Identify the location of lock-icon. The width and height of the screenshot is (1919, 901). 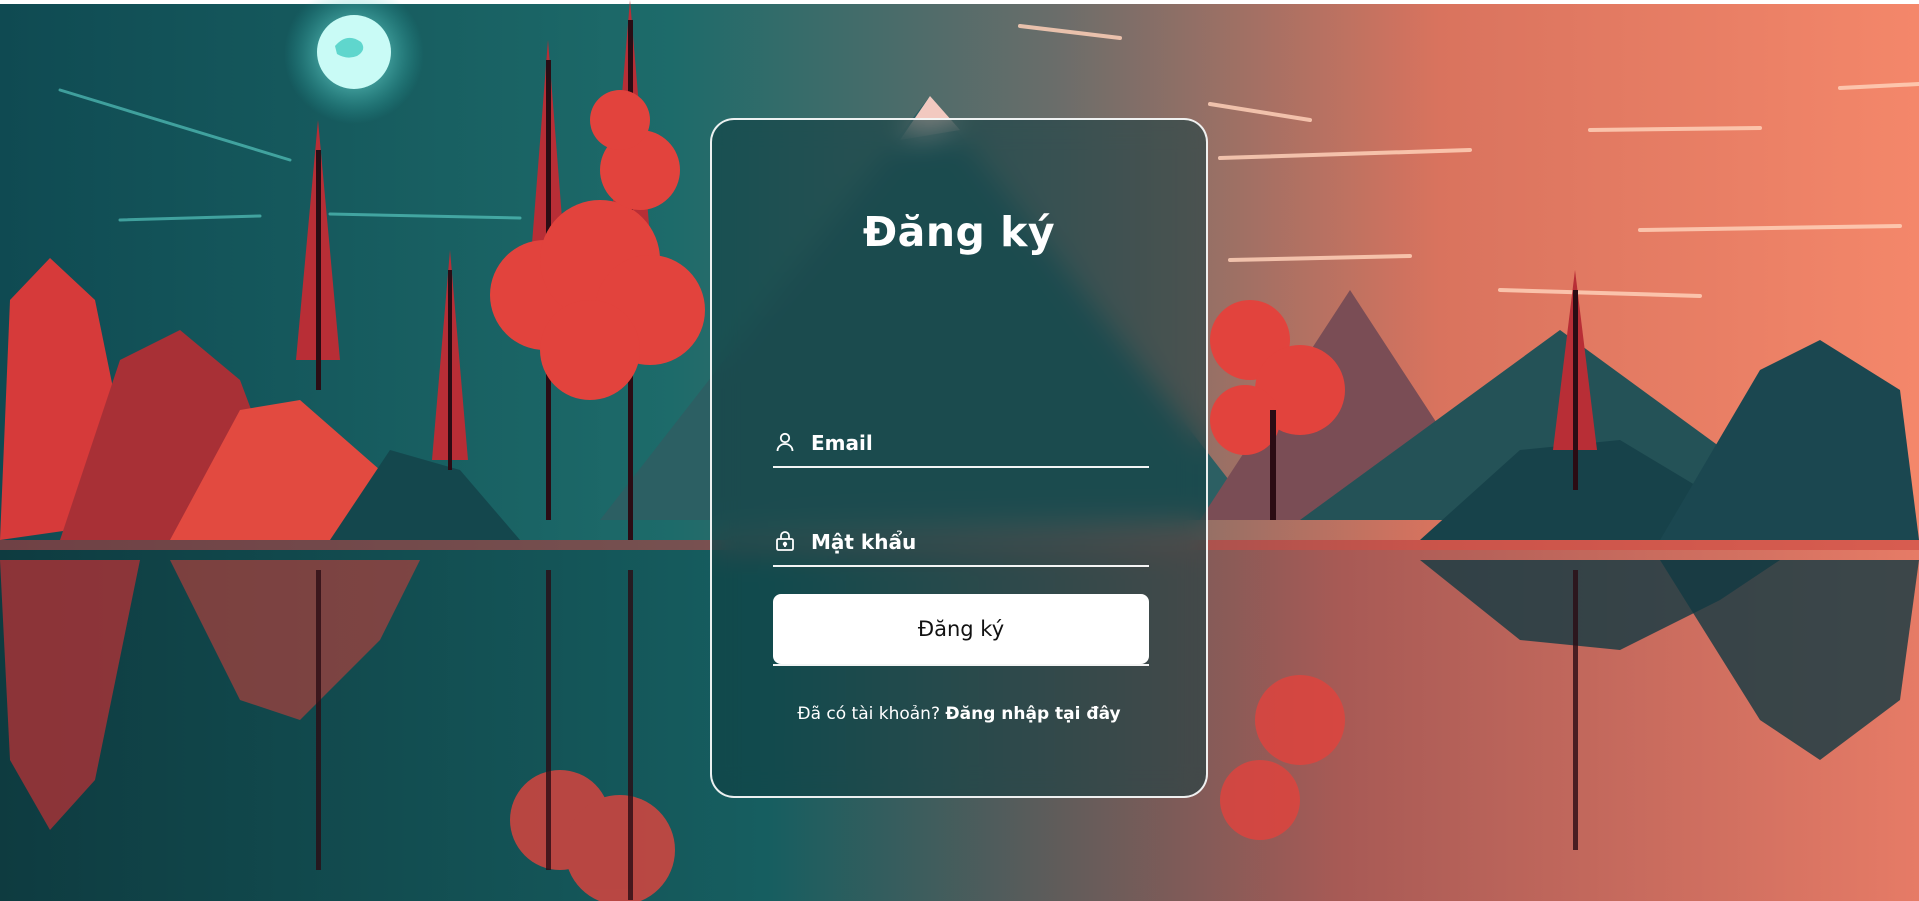
(785, 541).